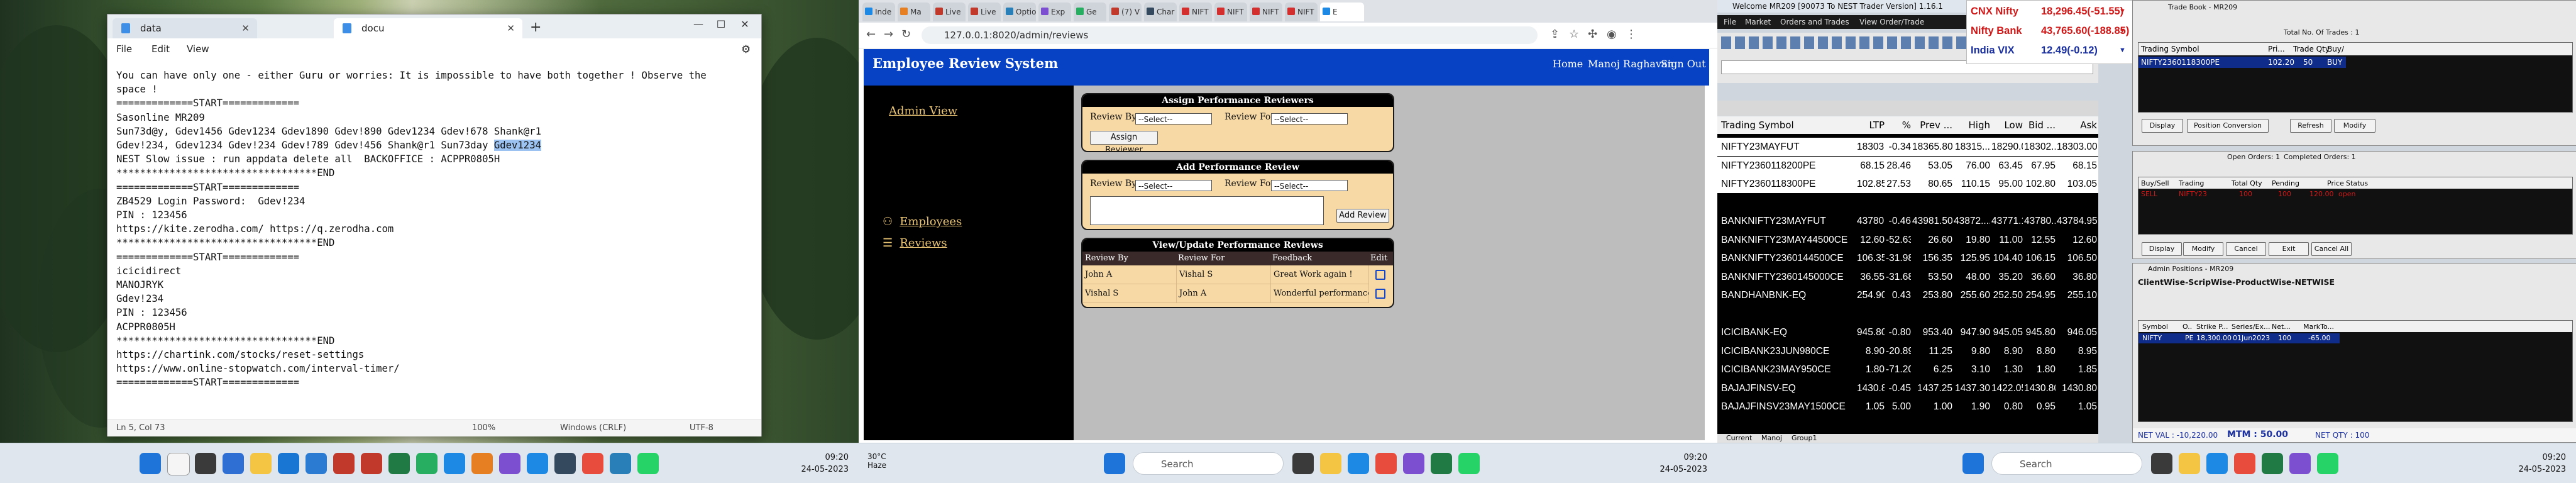  What do you see at coordinates (1126, 12) in the screenshot?
I see `browser-tab: (7) V` at bounding box center [1126, 12].